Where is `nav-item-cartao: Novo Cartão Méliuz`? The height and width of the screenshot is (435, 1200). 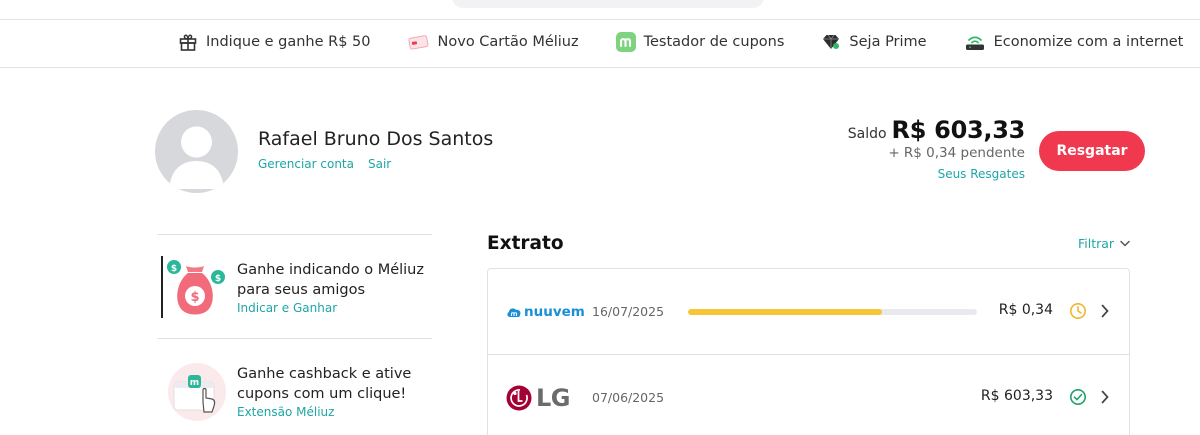
nav-item-cartao: Novo Cartão Méliuz is located at coordinates (493, 42).